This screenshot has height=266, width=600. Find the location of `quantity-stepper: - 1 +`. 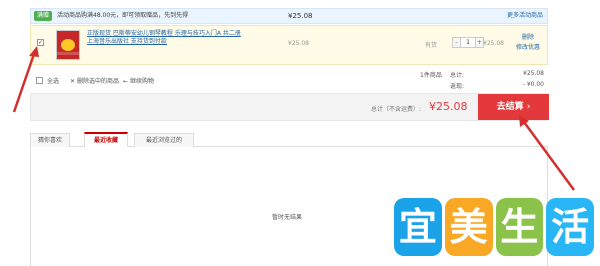

quantity-stepper: - 1 + is located at coordinates (468, 42).